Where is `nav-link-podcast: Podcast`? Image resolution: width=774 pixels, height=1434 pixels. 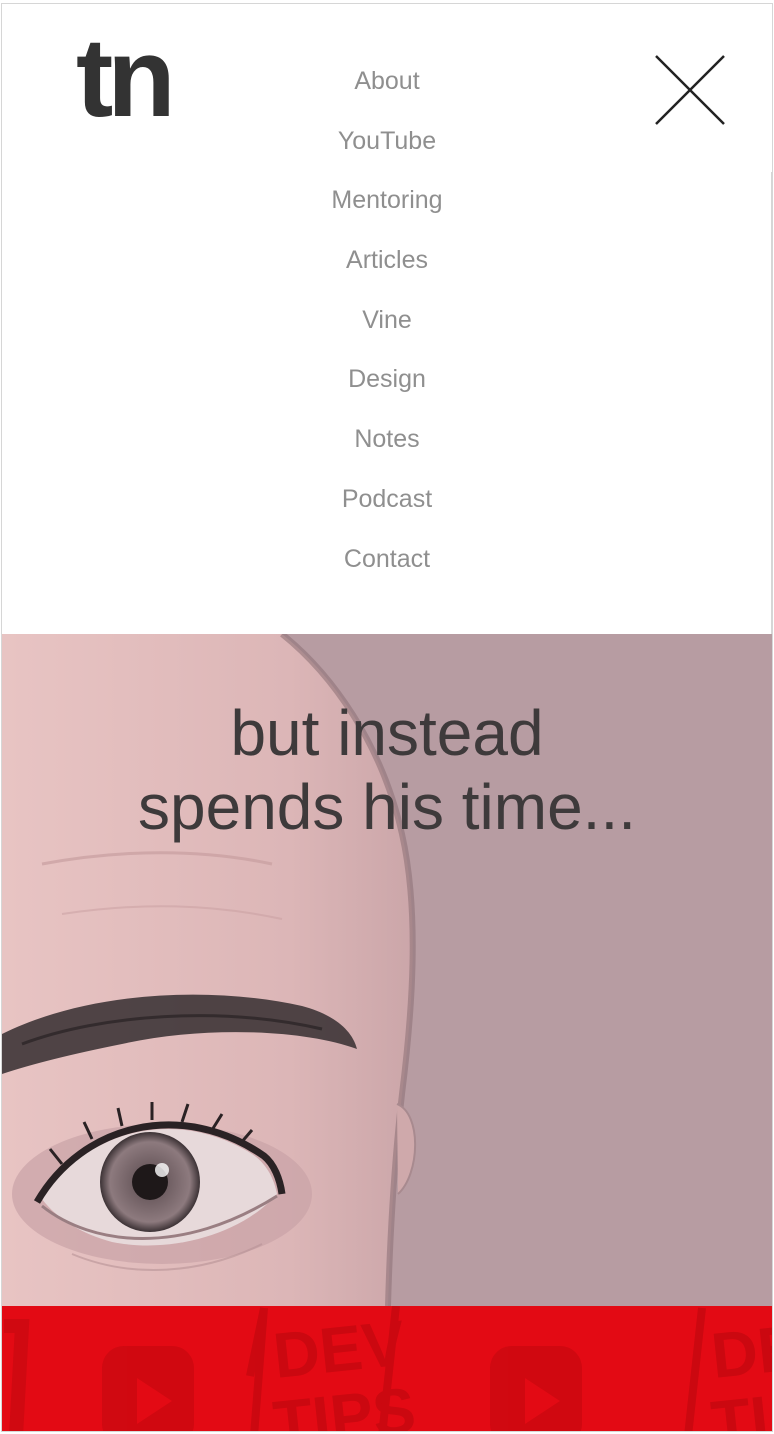 nav-link-podcast: Podcast is located at coordinates (387, 499).